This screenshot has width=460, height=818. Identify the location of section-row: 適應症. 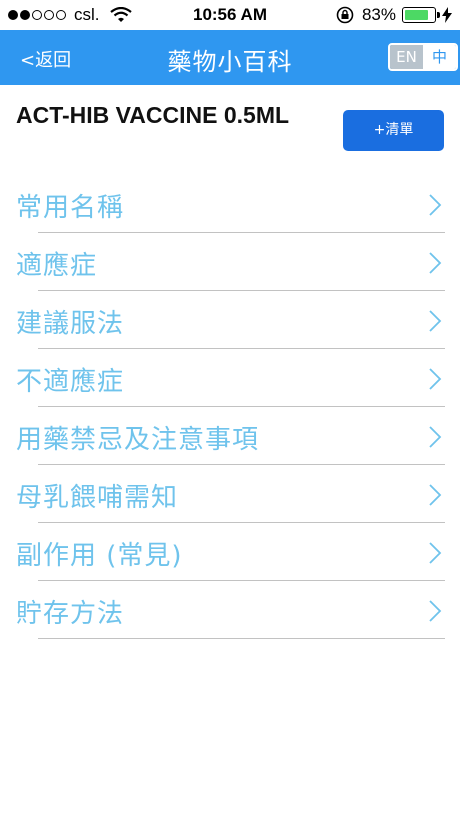
(230, 262).